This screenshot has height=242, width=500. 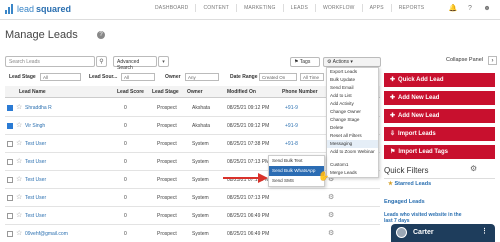 I want to click on menu-add-to-zoom-webinar: Add to Zoom Webinar, so click(x=352, y=154).